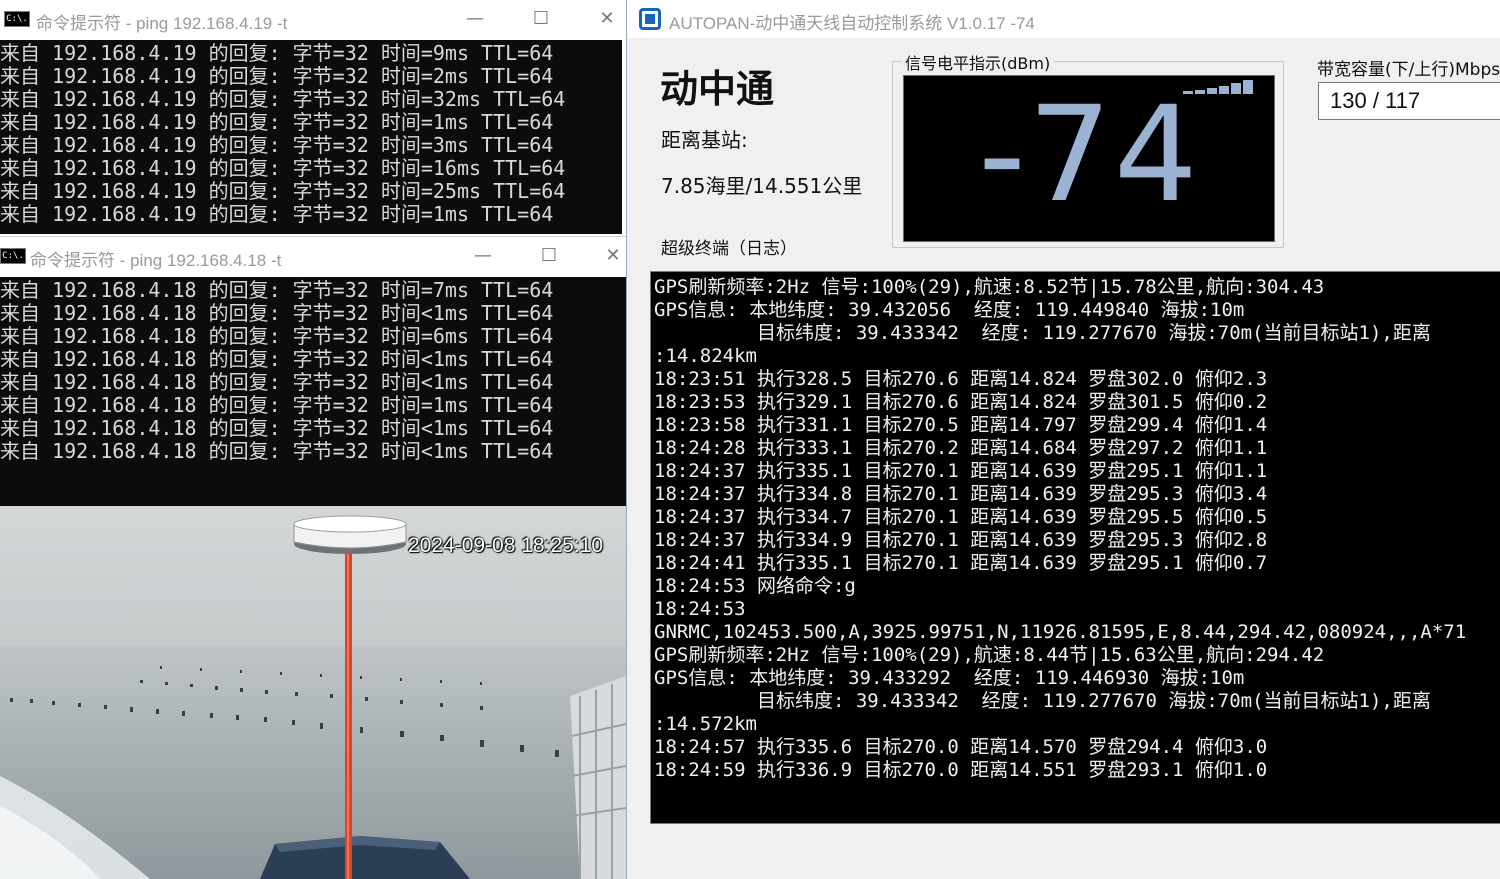 The height and width of the screenshot is (879, 1500). I want to click on signal-level-label: 信号电平指示(dBm), so click(978, 62).